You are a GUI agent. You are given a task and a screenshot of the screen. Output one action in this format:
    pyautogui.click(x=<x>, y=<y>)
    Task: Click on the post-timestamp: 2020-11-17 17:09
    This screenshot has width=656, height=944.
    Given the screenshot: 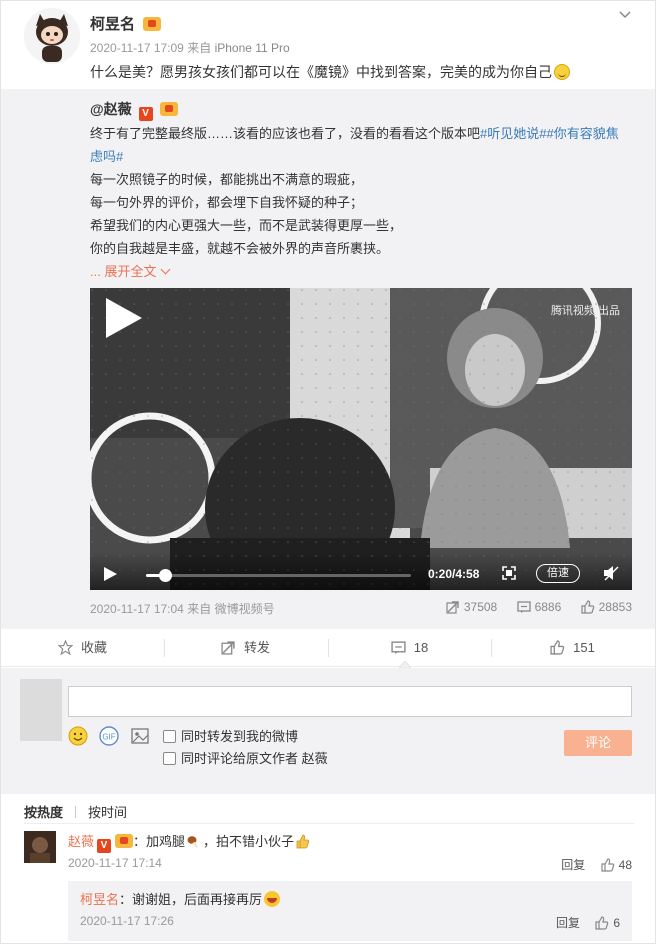 What is the action you would take?
    pyautogui.click(x=137, y=48)
    